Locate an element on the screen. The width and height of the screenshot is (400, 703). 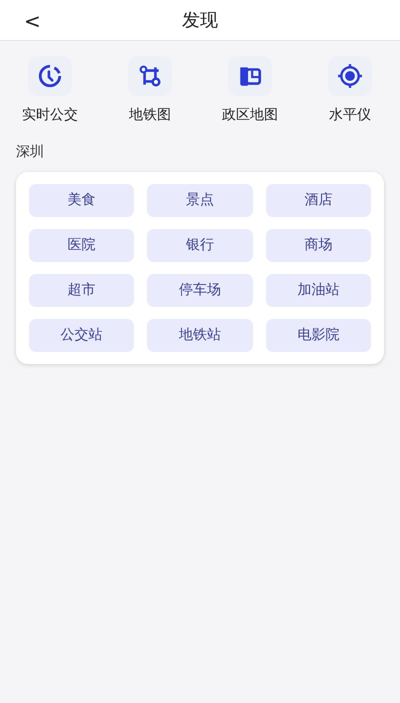
category-button: 景点 is located at coordinates (200, 200).